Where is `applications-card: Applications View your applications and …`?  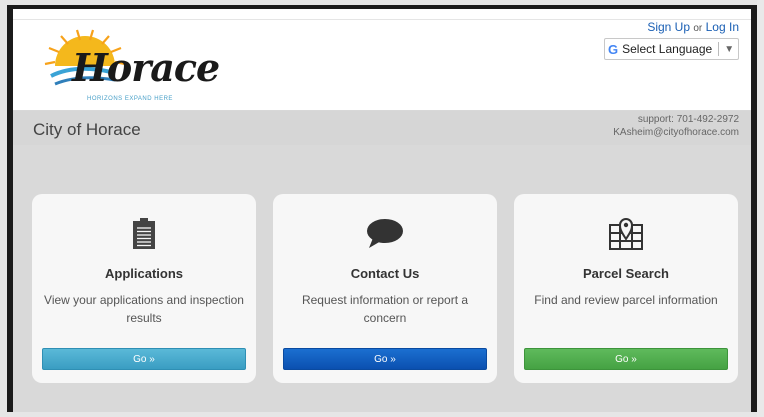 applications-card: Applications View your applications and … is located at coordinates (144, 288).